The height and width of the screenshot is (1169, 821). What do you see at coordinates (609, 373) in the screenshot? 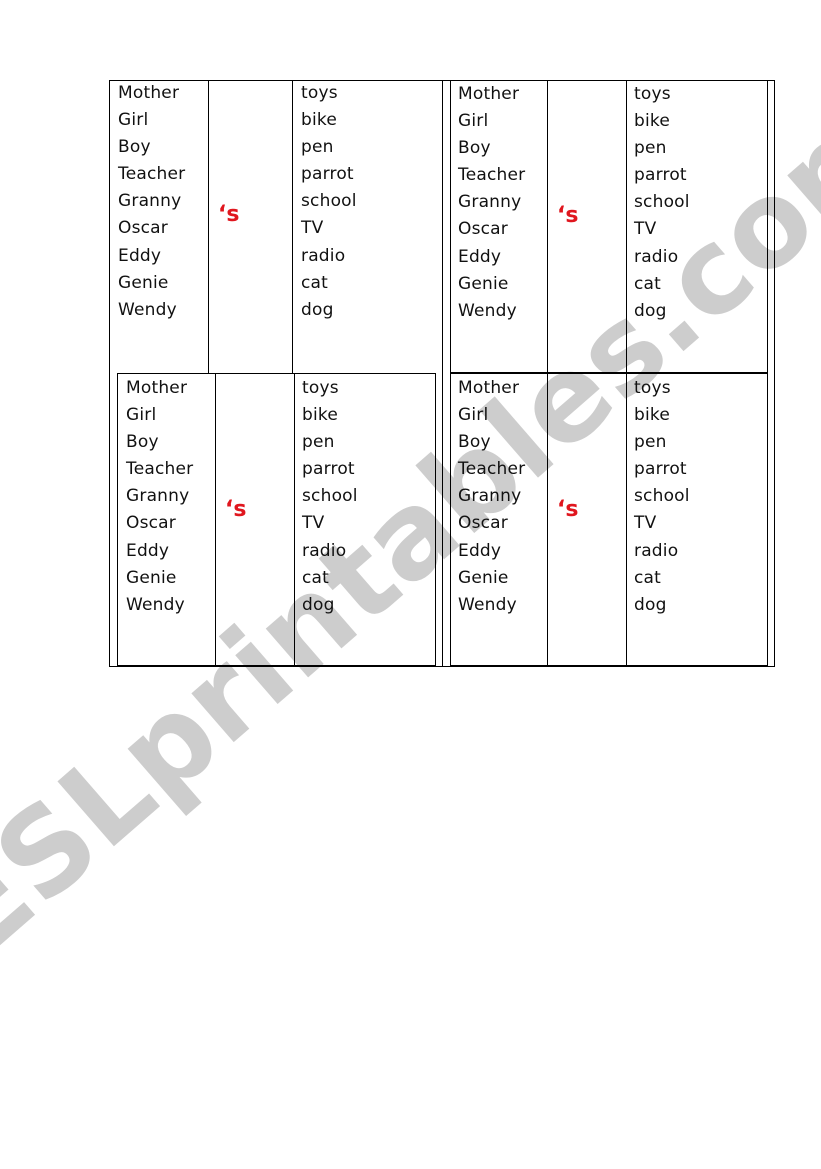
I see `row-divider-right` at bounding box center [609, 373].